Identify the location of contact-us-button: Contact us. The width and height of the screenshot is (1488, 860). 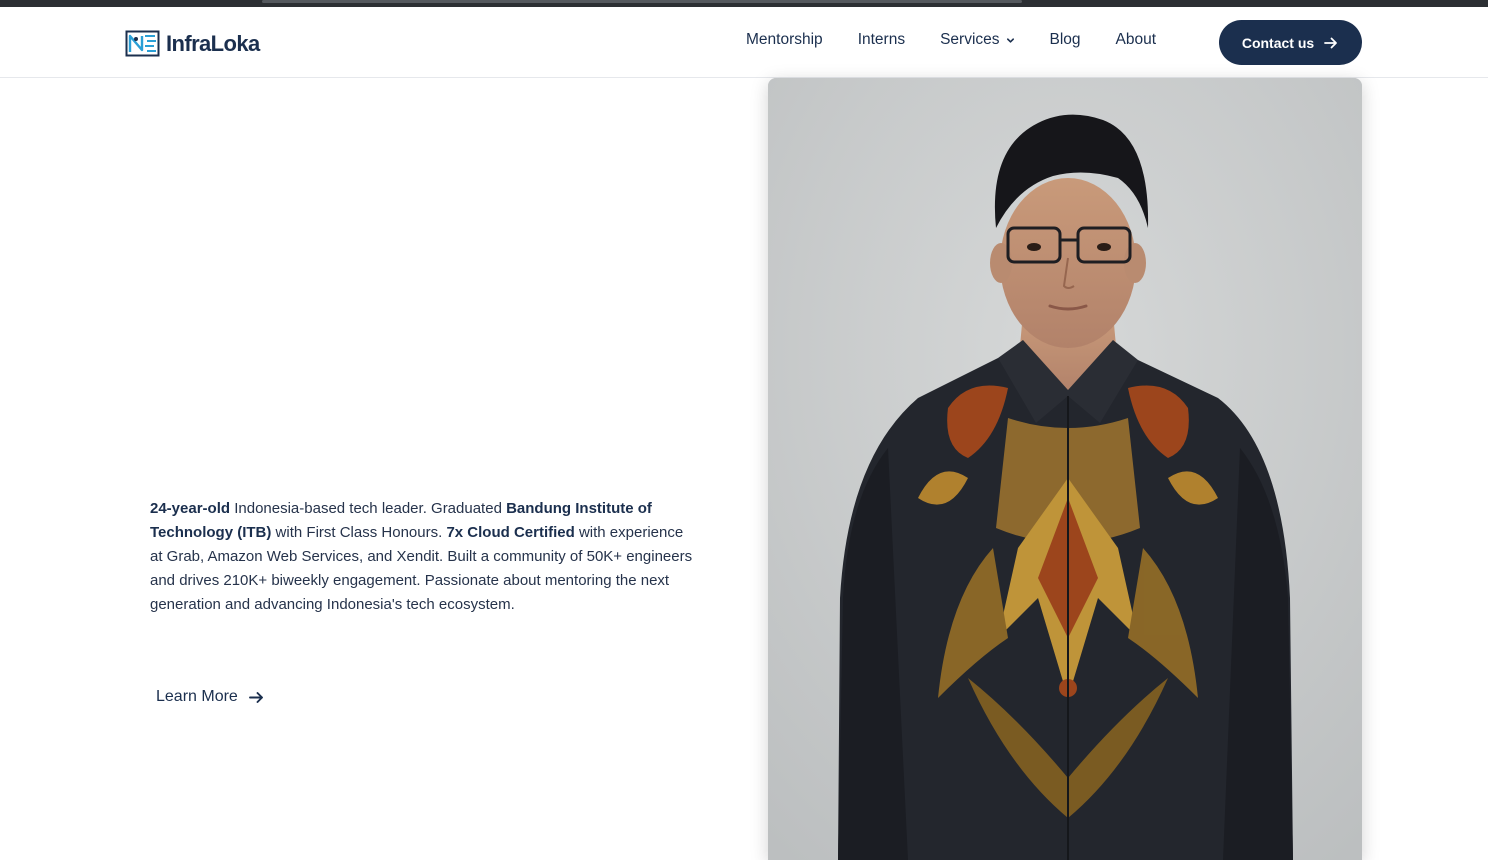
(1290, 42).